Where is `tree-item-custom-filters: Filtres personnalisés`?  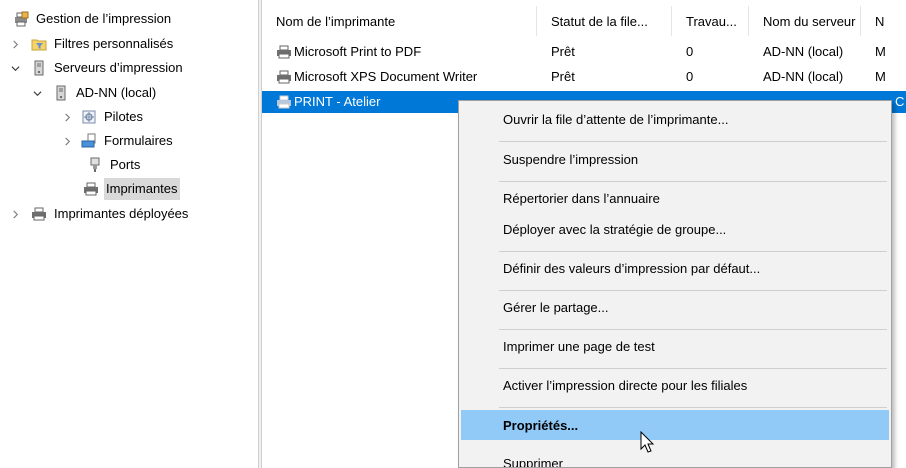
tree-item-custom-filters: Filtres personnalisés is located at coordinates (91, 44).